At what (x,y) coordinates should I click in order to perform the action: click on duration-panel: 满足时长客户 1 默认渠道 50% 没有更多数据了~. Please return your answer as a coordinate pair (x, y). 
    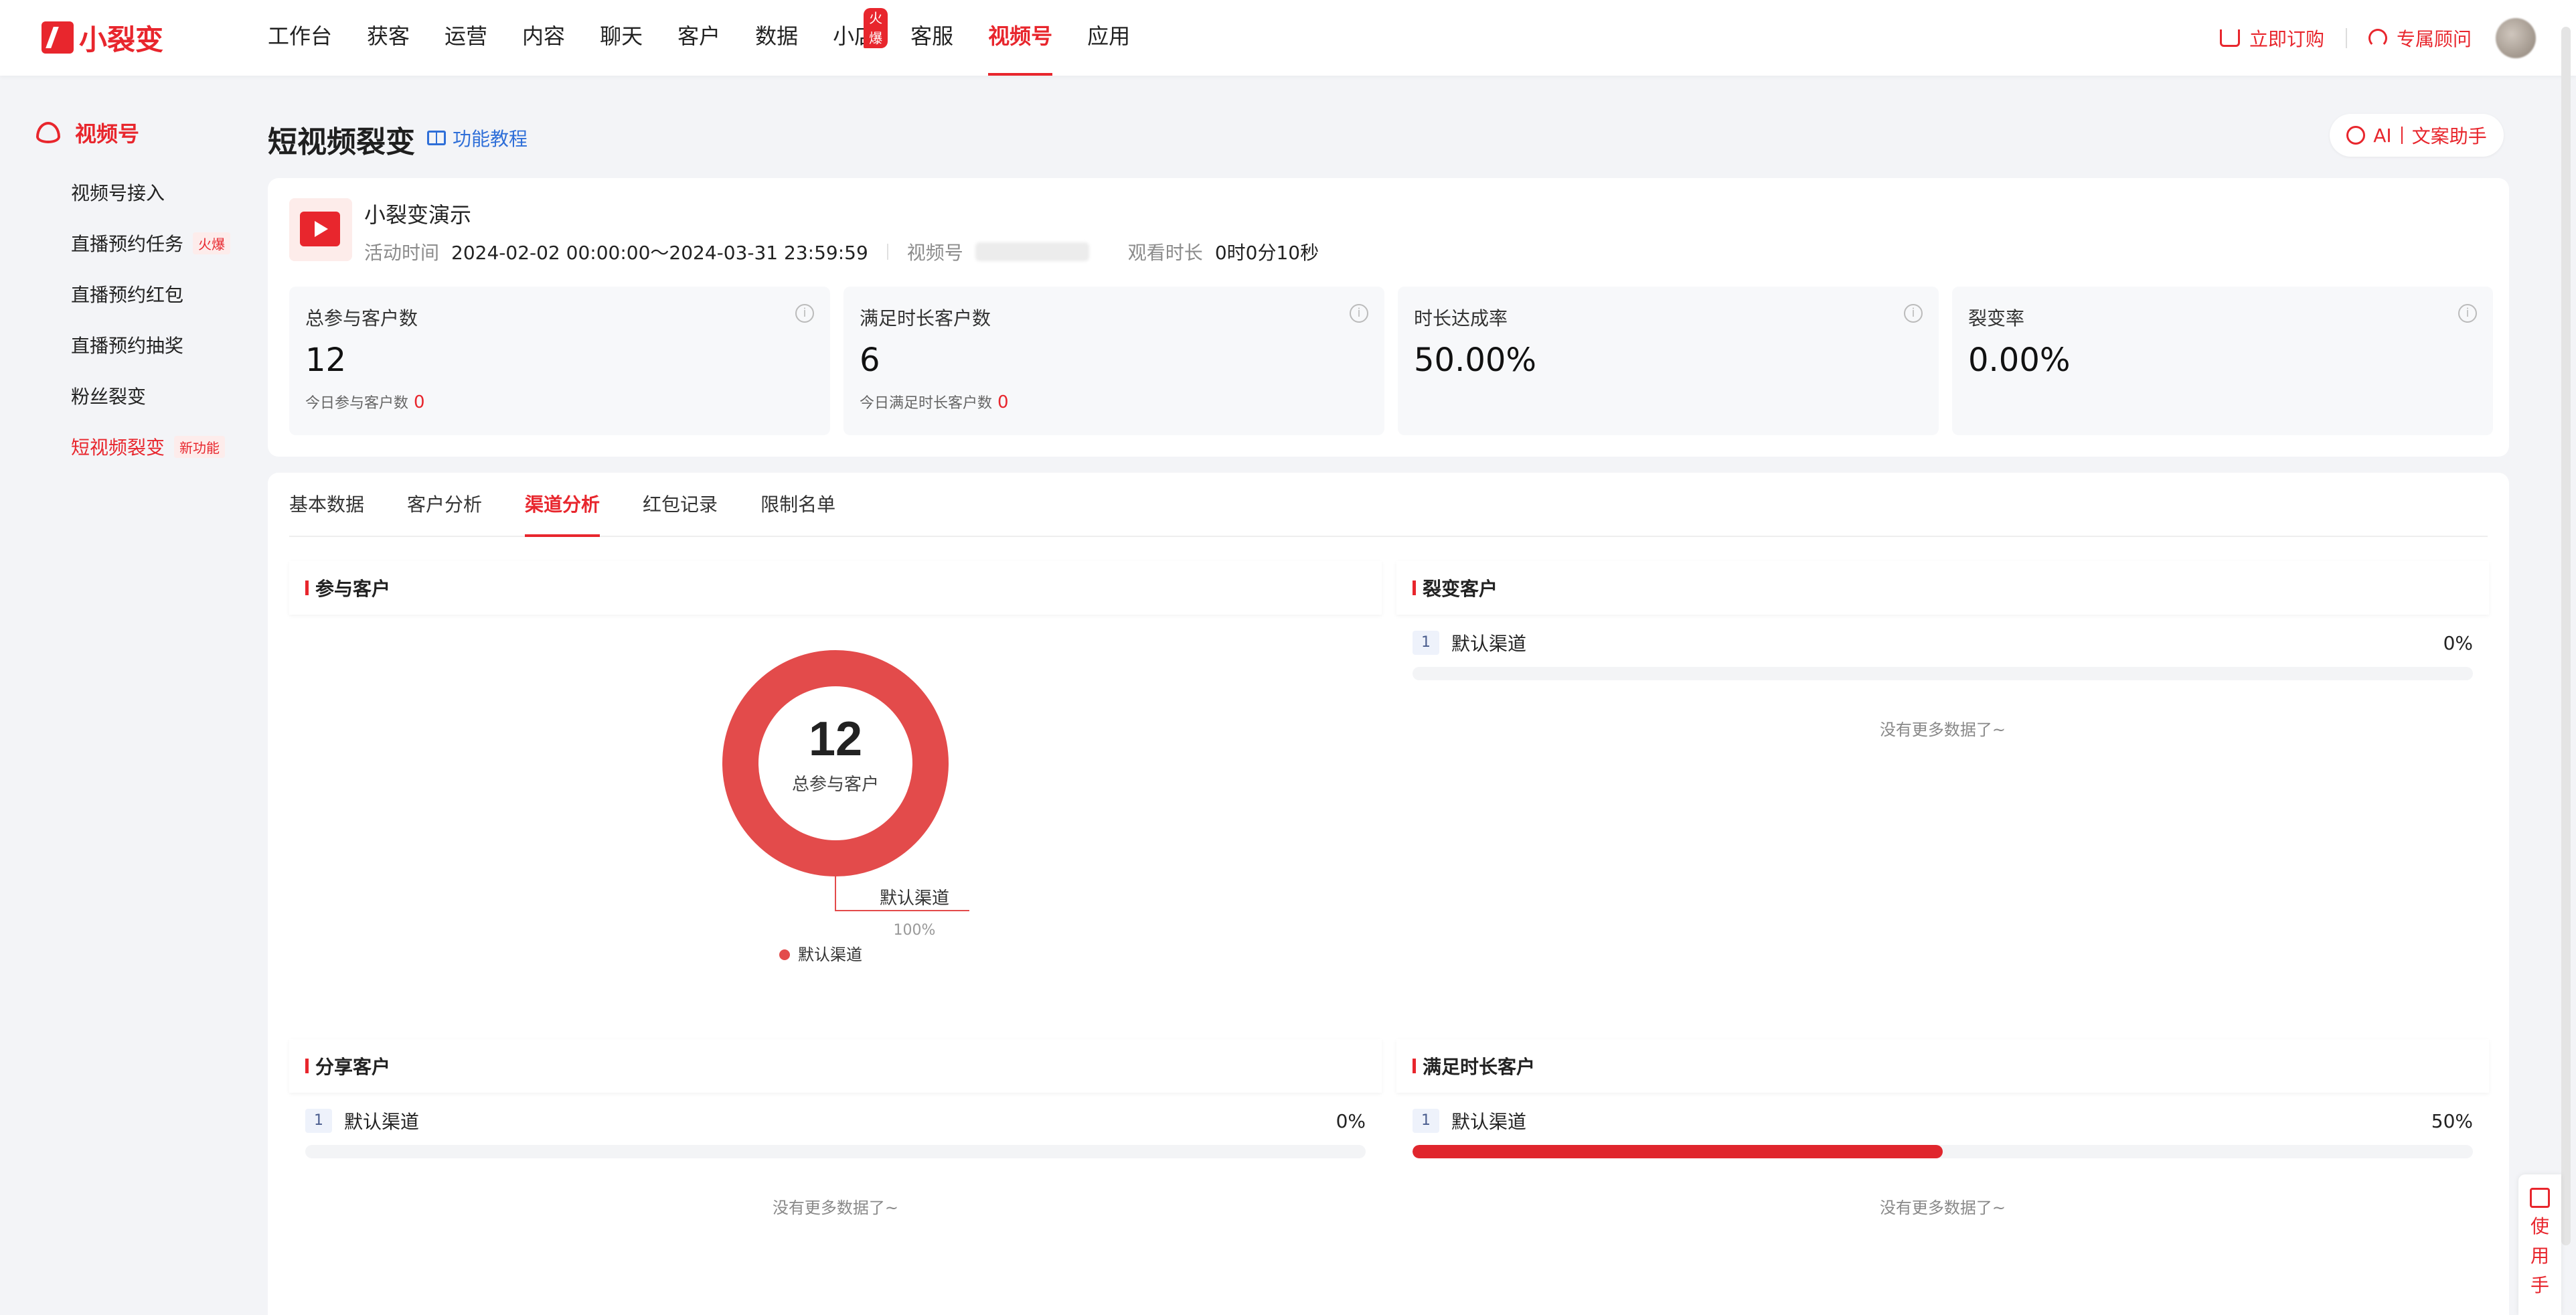
    Looking at the image, I should click on (1943, 1173).